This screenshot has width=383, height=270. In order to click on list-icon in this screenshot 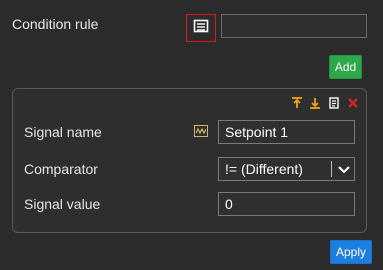, I will do `click(201, 28)`.